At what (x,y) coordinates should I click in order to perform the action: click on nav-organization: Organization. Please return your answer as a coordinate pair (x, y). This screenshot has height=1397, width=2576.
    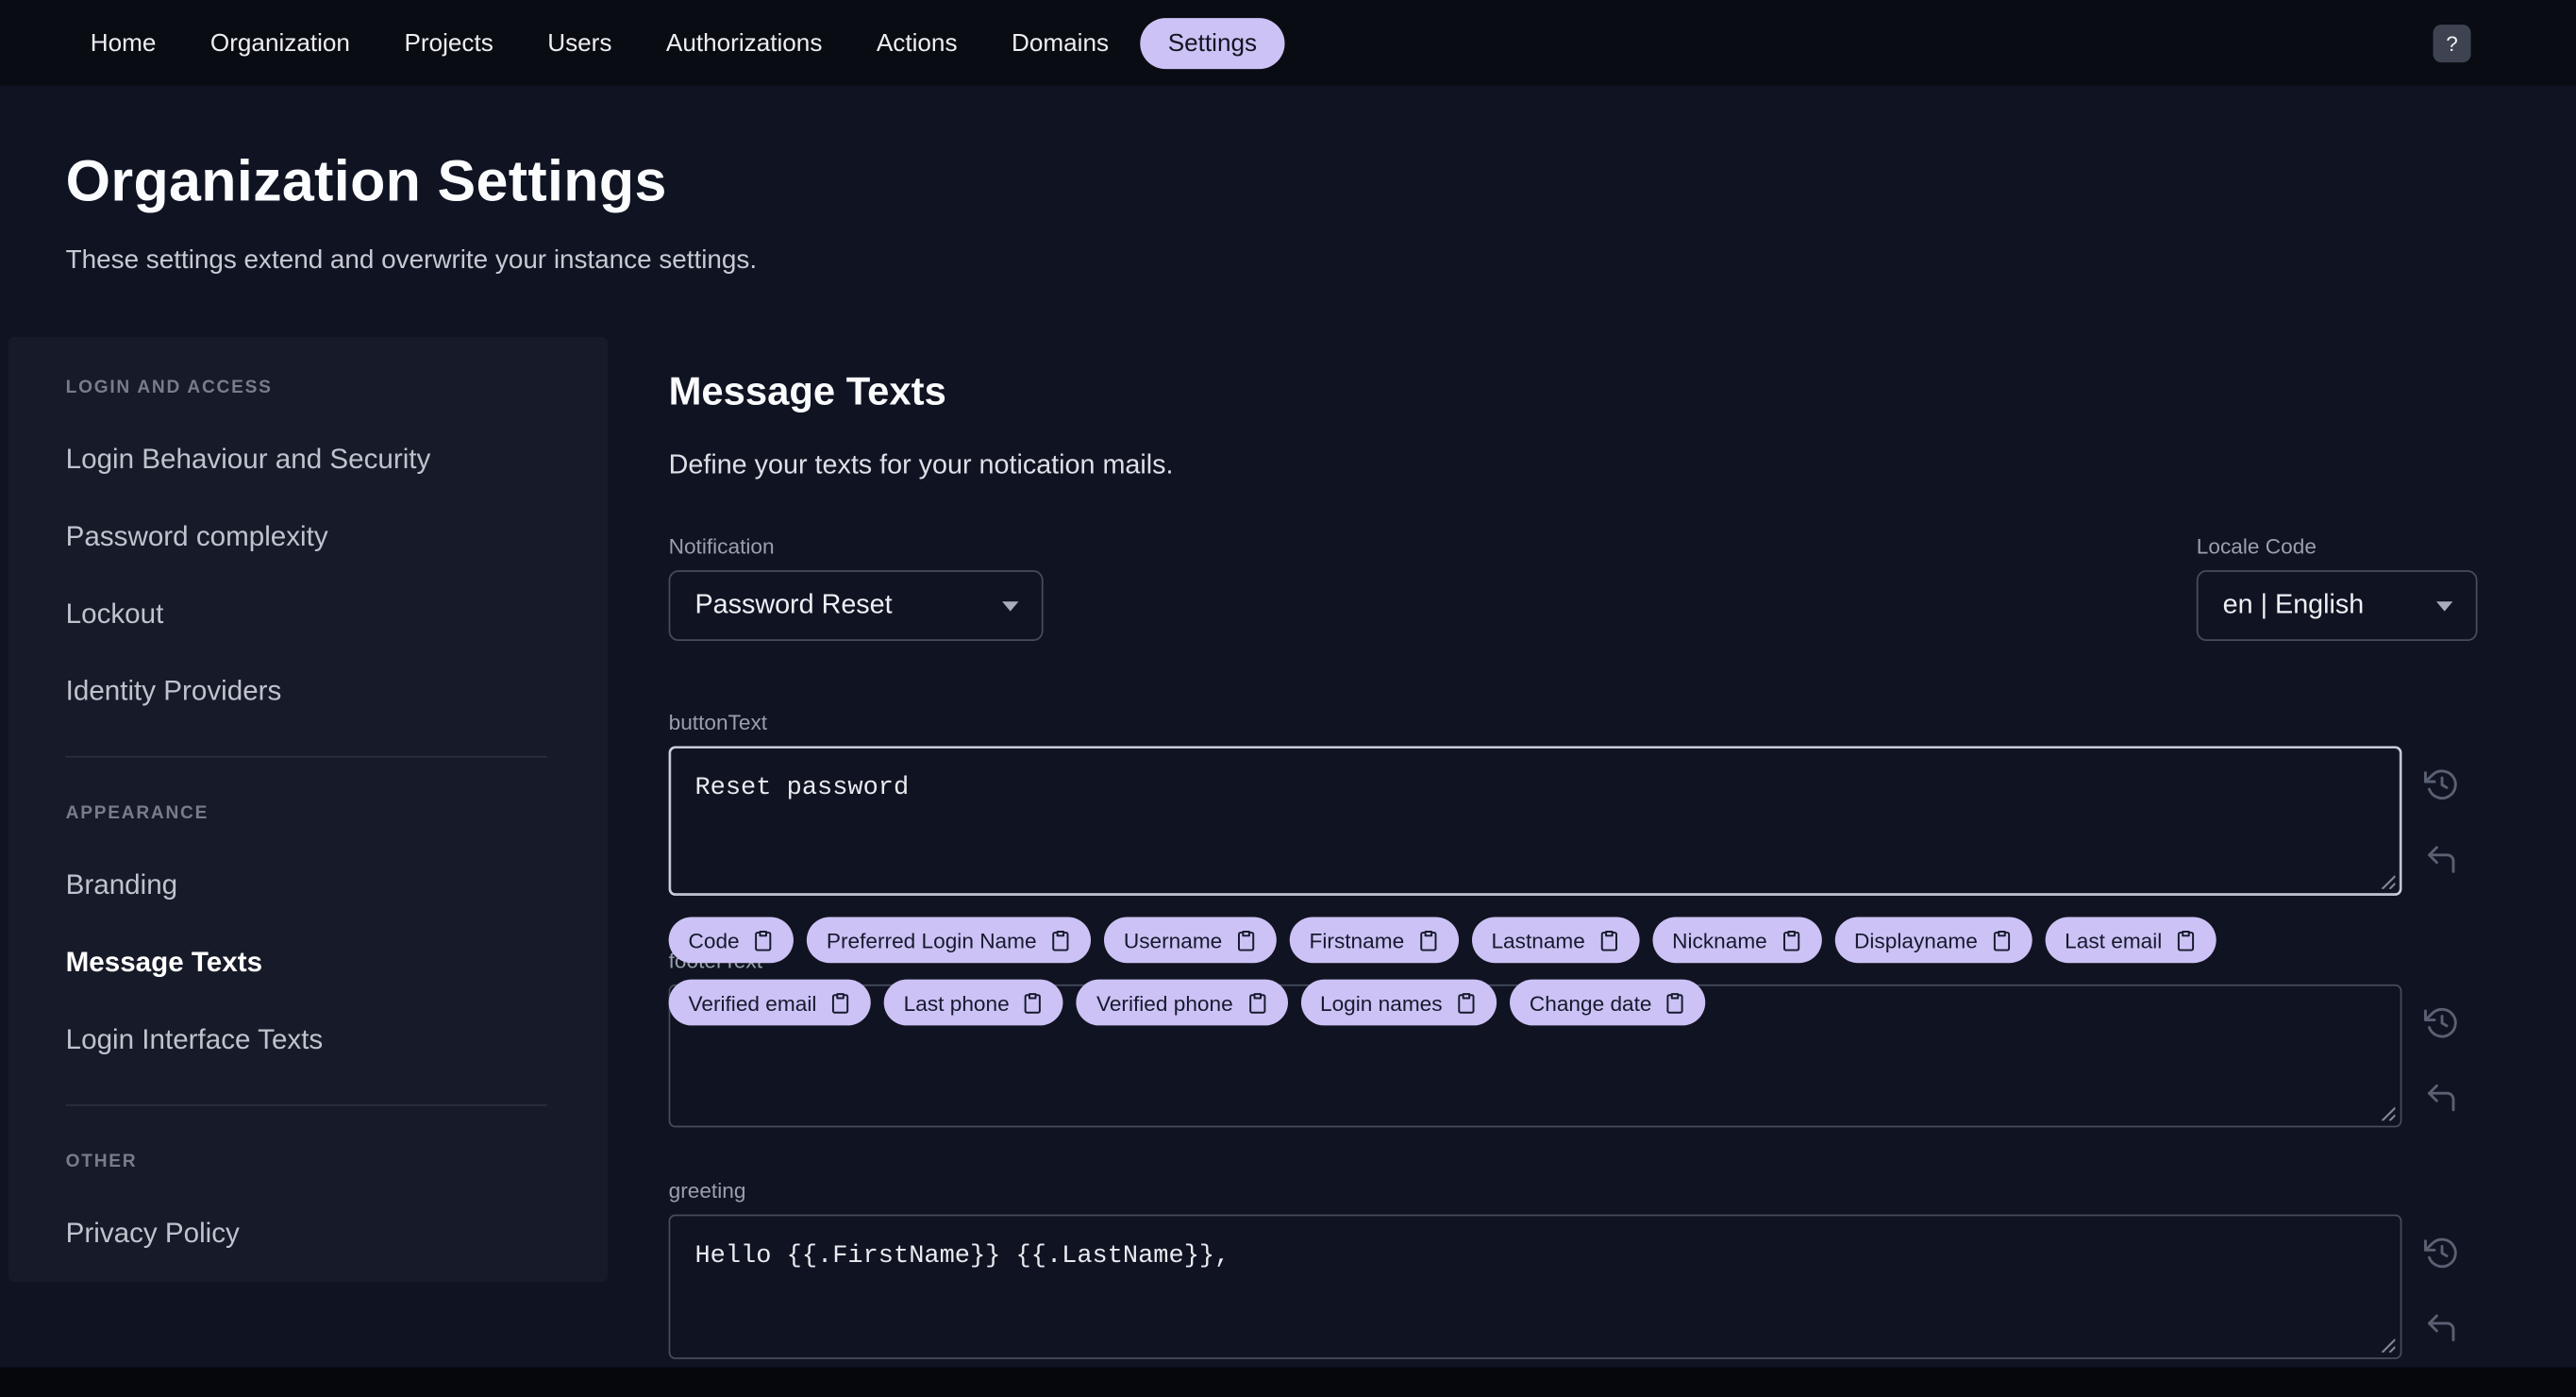
    Looking at the image, I should click on (280, 42).